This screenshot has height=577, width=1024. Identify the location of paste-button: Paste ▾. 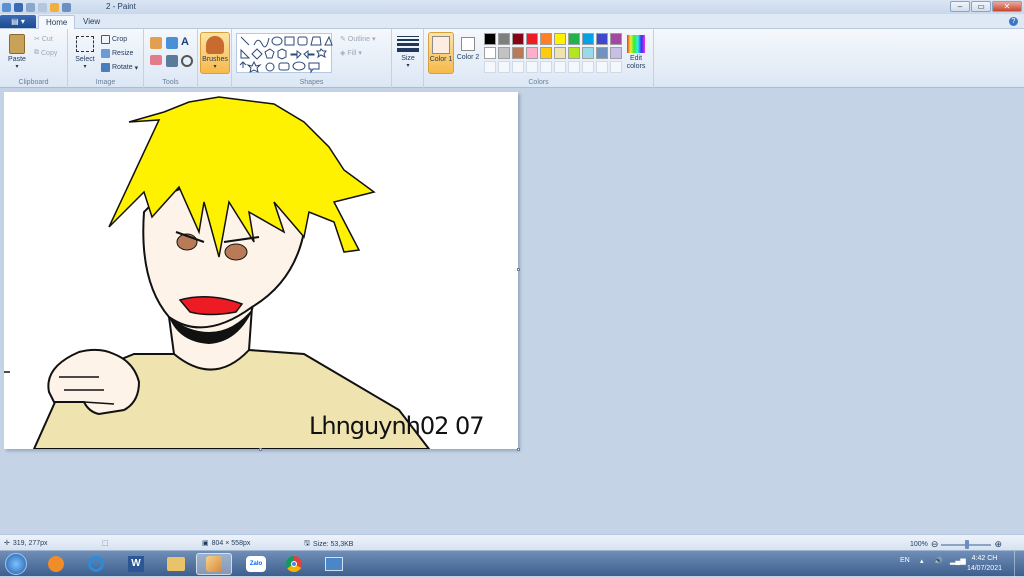
(17, 51).